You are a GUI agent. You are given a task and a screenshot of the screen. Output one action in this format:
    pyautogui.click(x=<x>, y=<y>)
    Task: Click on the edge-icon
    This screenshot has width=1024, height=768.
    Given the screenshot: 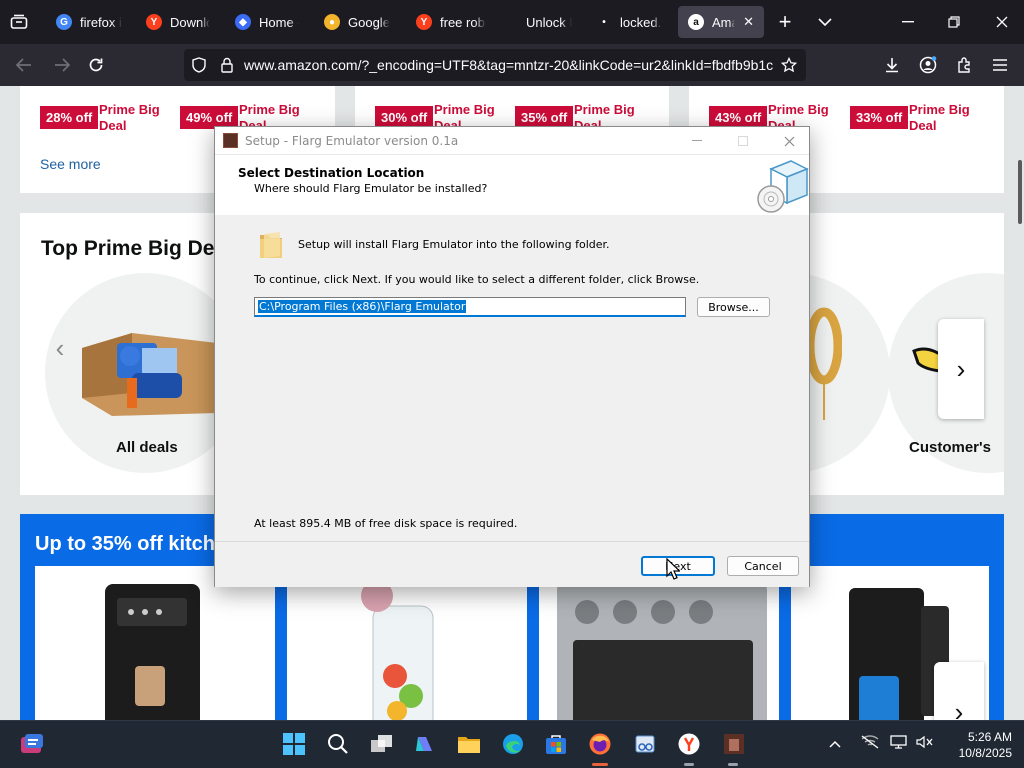 What is the action you would take?
    pyautogui.click(x=513, y=744)
    